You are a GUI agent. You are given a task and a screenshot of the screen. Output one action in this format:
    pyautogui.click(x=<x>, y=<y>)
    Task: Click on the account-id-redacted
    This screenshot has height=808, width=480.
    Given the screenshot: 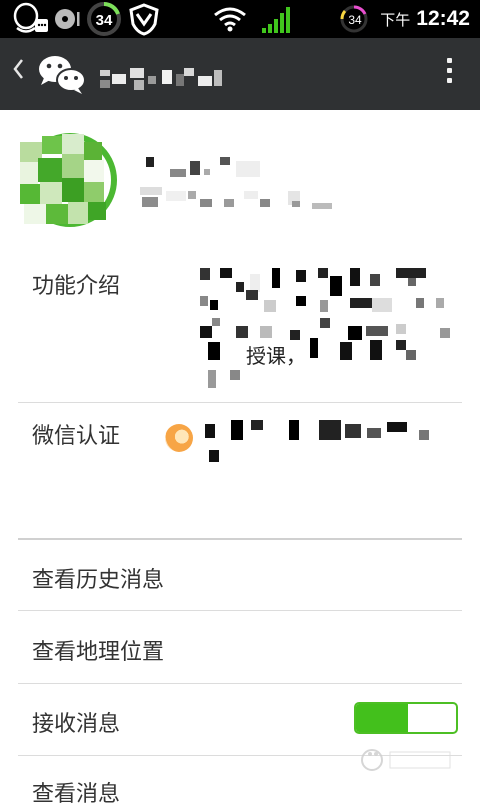 What is the action you would take?
    pyautogui.click(x=240, y=187)
    